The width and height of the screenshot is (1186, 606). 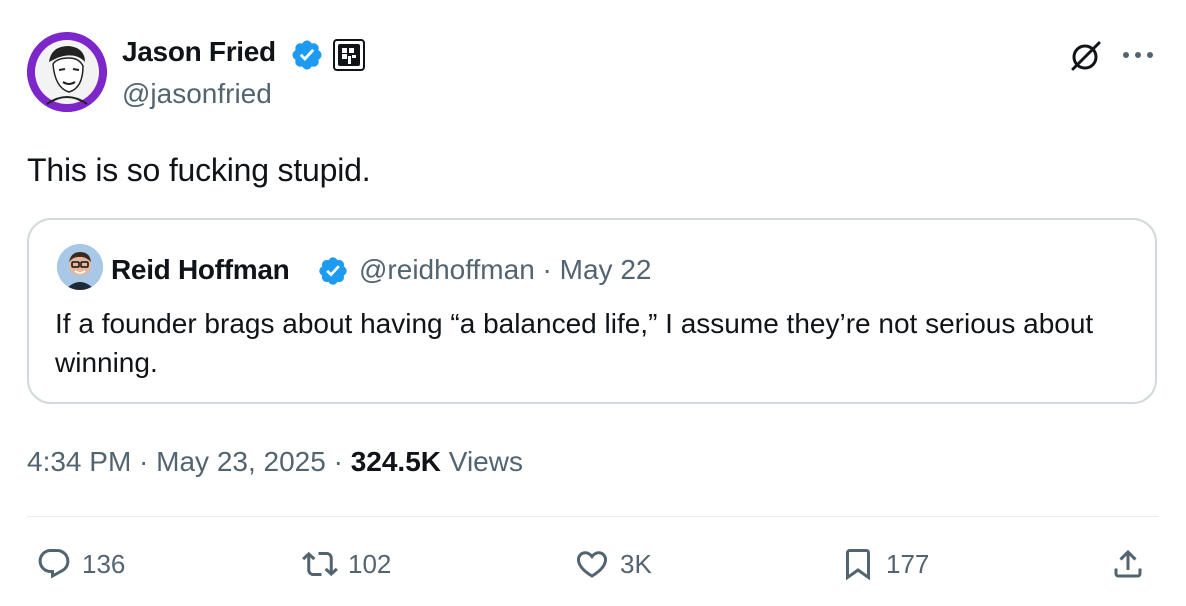 What do you see at coordinates (1085, 57) in the screenshot?
I see `grok-icon` at bounding box center [1085, 57].